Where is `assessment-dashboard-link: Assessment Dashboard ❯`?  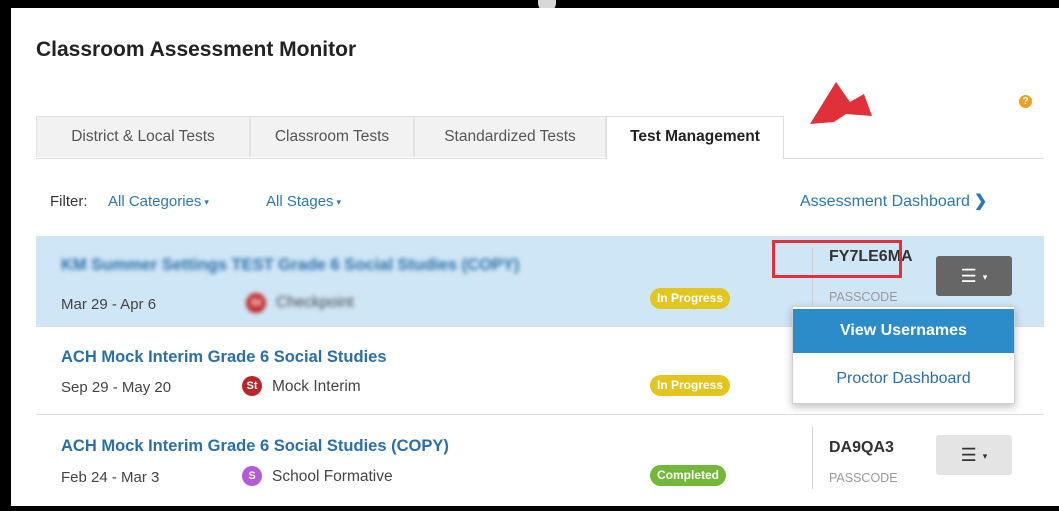
assessment-dashboard-link: Assessment Dashboard ❯ is located at coordinates (893, 201).